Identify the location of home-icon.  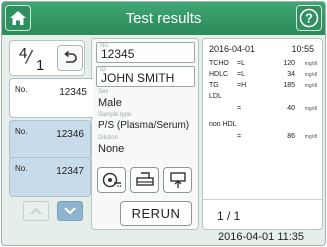
(18, 18).